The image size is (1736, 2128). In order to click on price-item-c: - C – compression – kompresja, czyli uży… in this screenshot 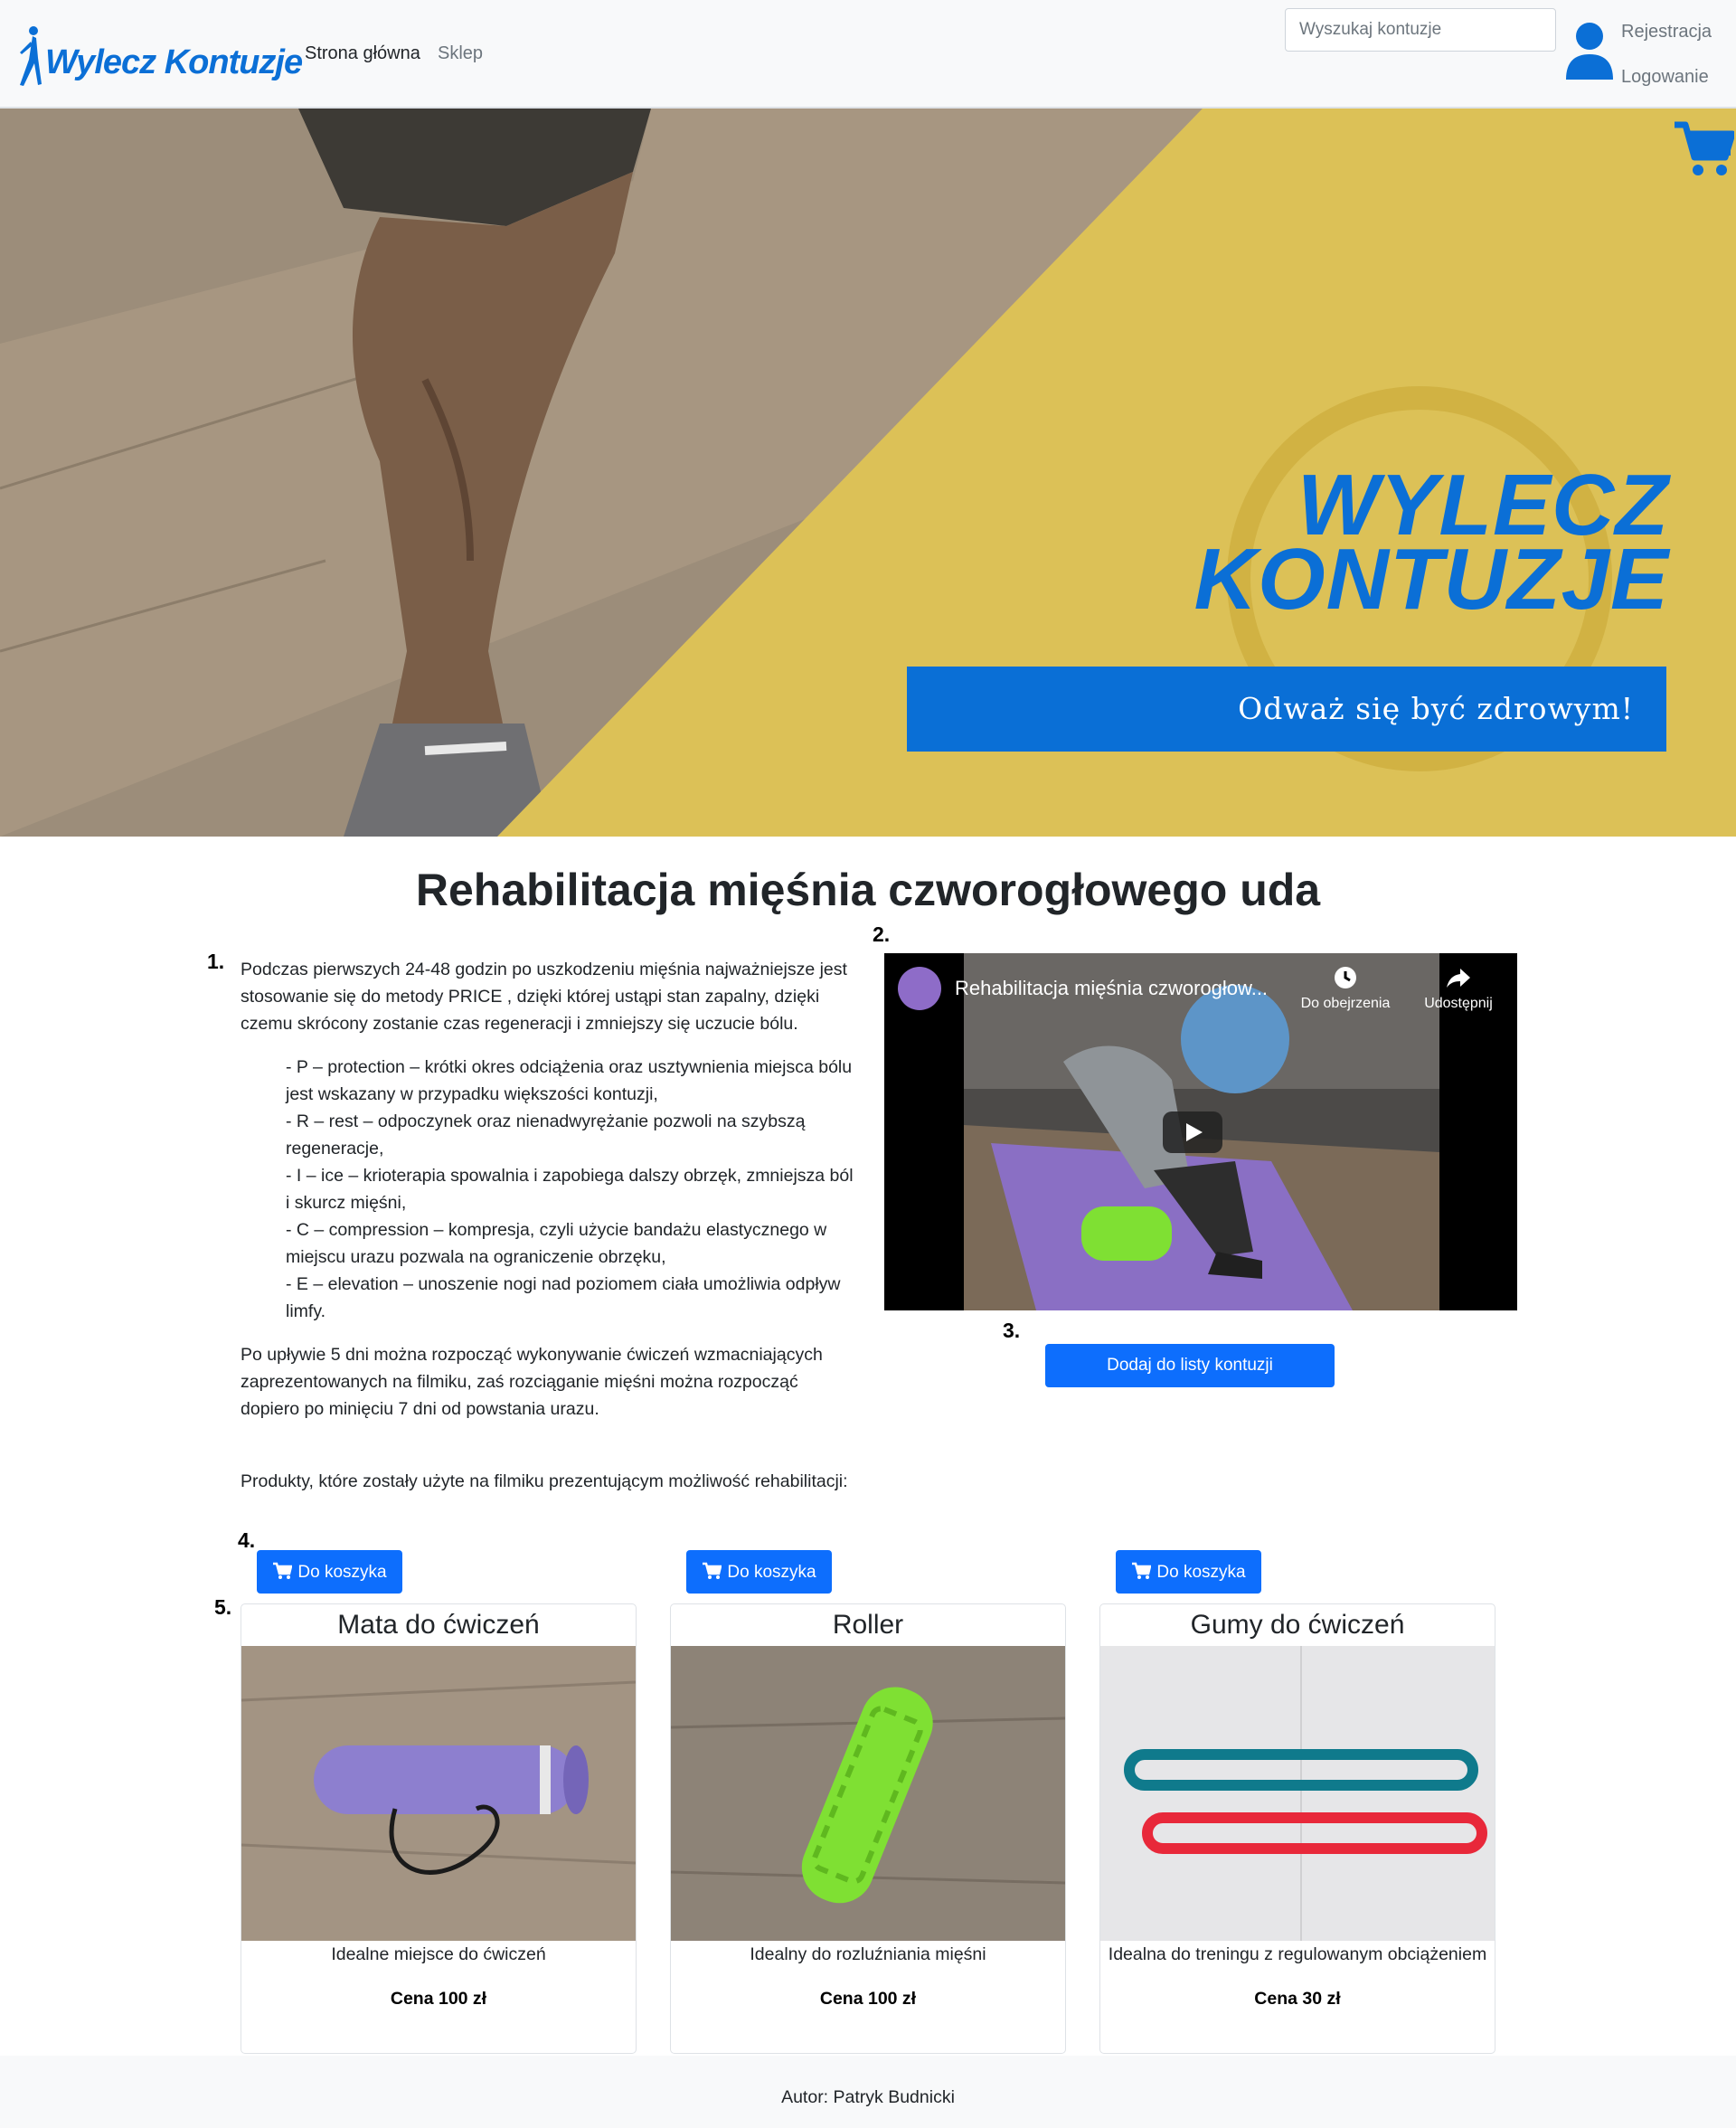, I will do `click(556, 1243)`.